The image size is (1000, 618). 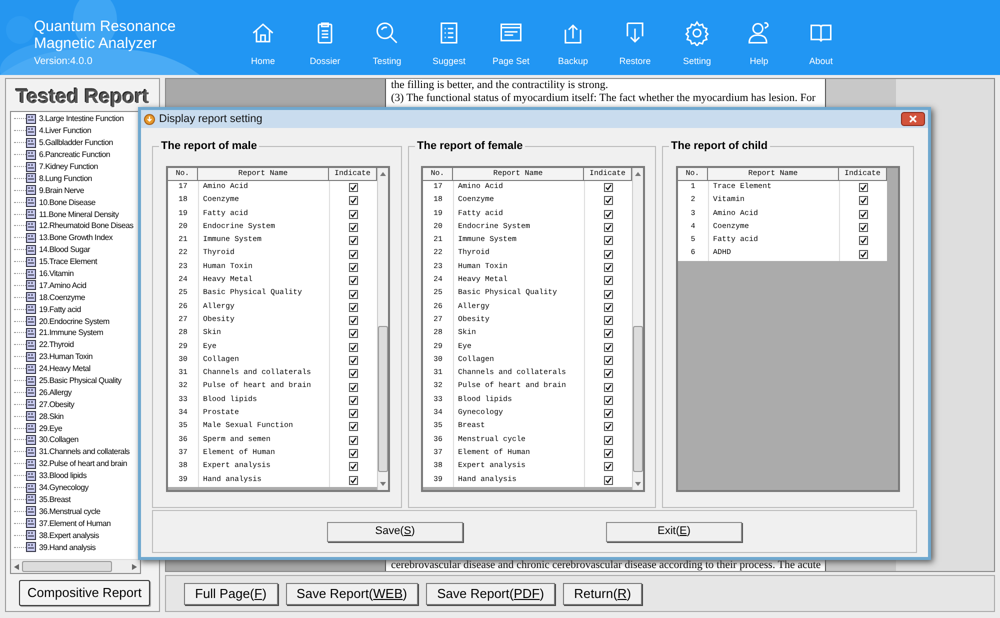 I want to click on tree-item: 11.Bone Mineral Density, so click(x=79, y=214).